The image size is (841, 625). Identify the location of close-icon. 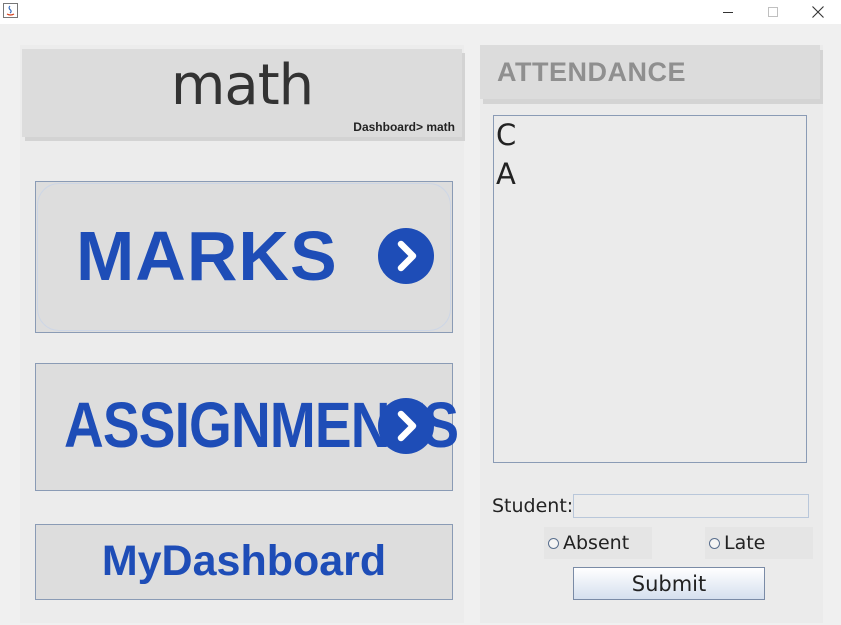
(818, 12).